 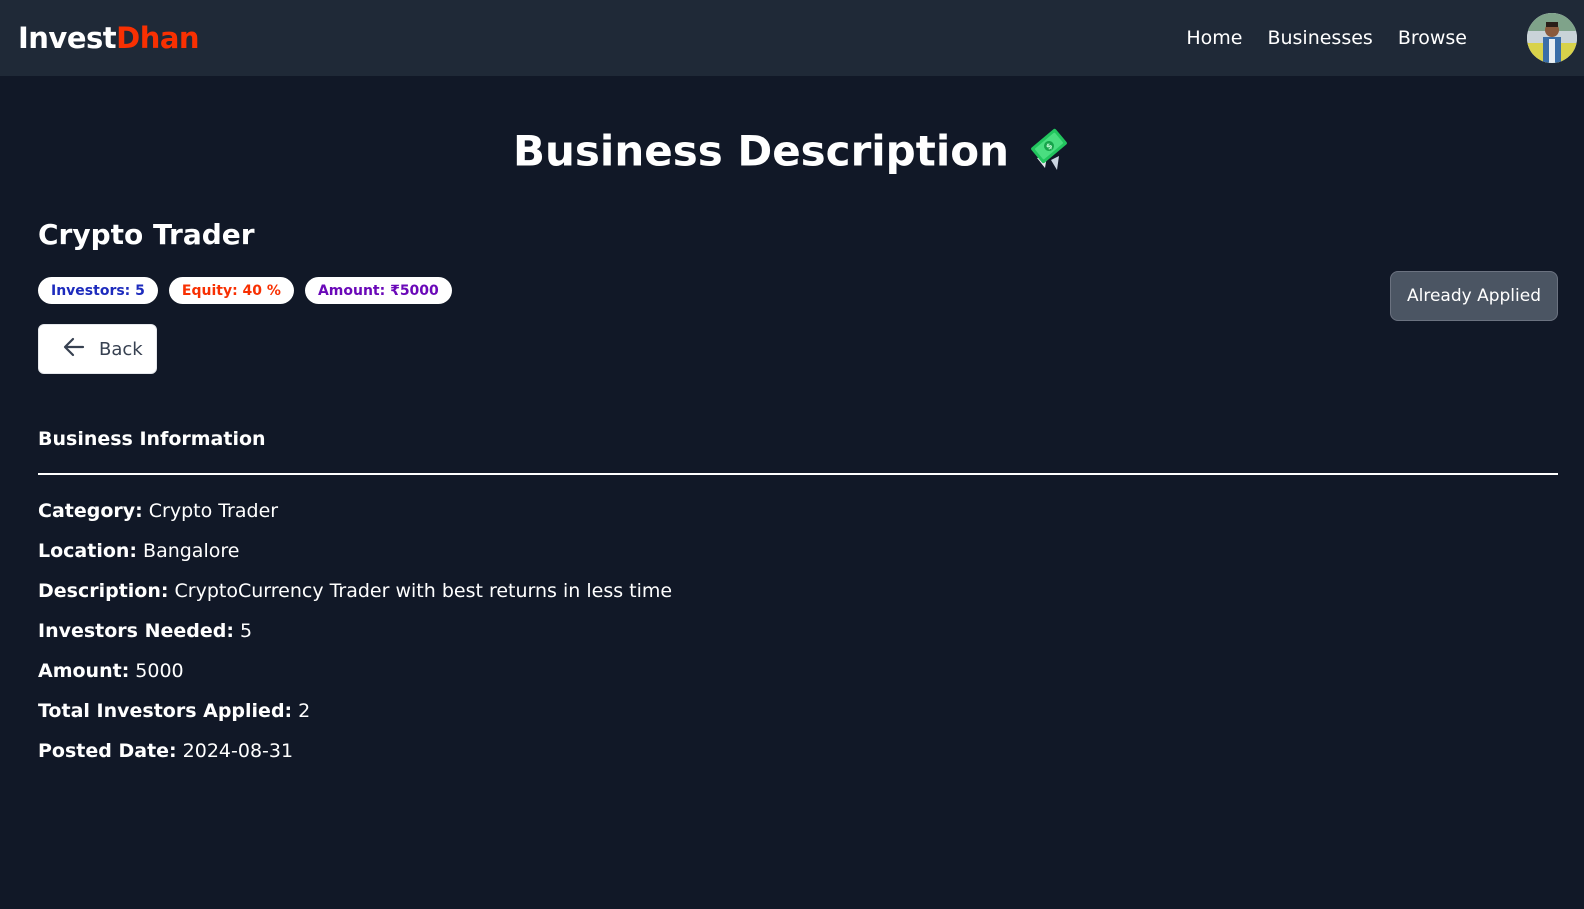 What do you see at coordinates (231, 290) in the screenshot?
I see `equity-badge: Equity: 40 %` at bounding box center [231, 290].